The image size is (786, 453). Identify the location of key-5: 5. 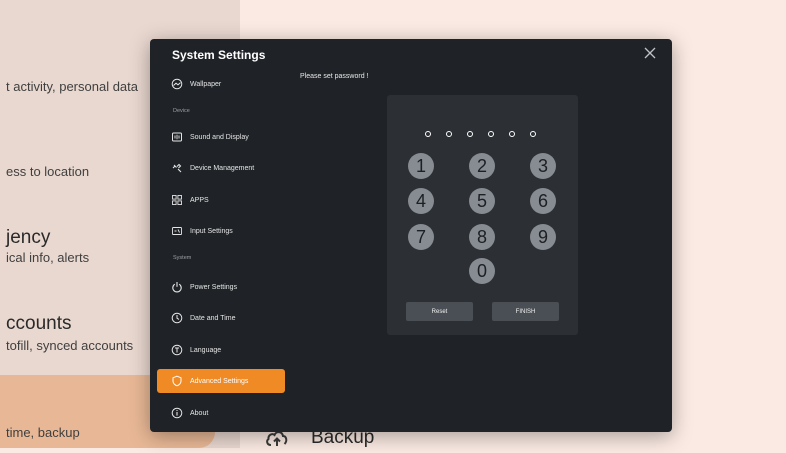
(482, 201).